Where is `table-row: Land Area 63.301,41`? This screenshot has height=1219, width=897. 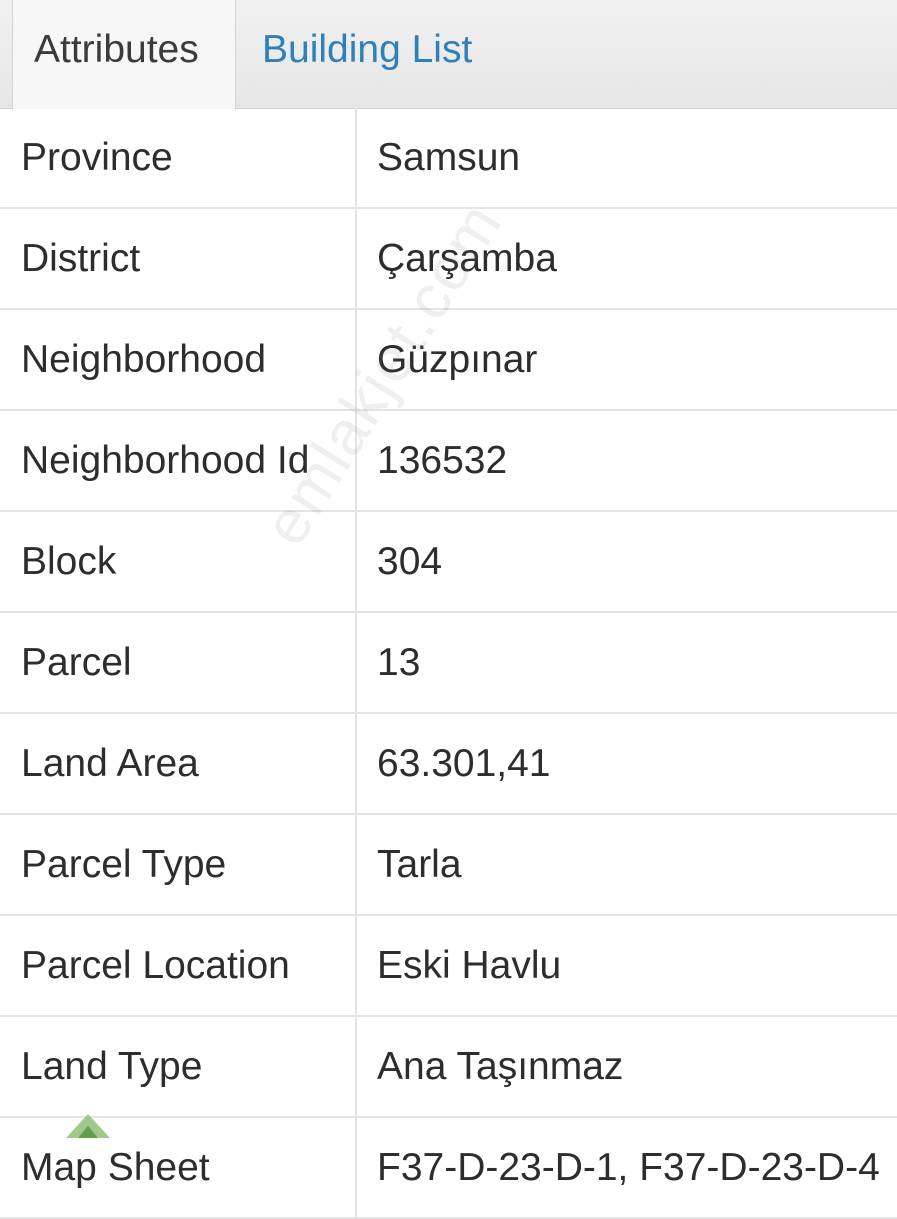 table-row: Land Area 63.301,41 is located at coordinates (448, 764).